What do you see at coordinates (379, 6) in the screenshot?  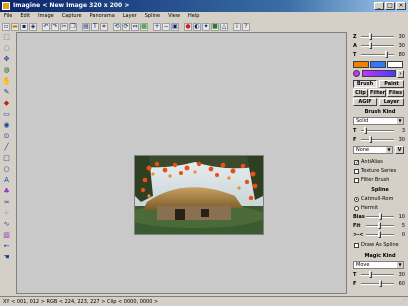 I see `minimize-button: _` at bounding box center [379, 6].